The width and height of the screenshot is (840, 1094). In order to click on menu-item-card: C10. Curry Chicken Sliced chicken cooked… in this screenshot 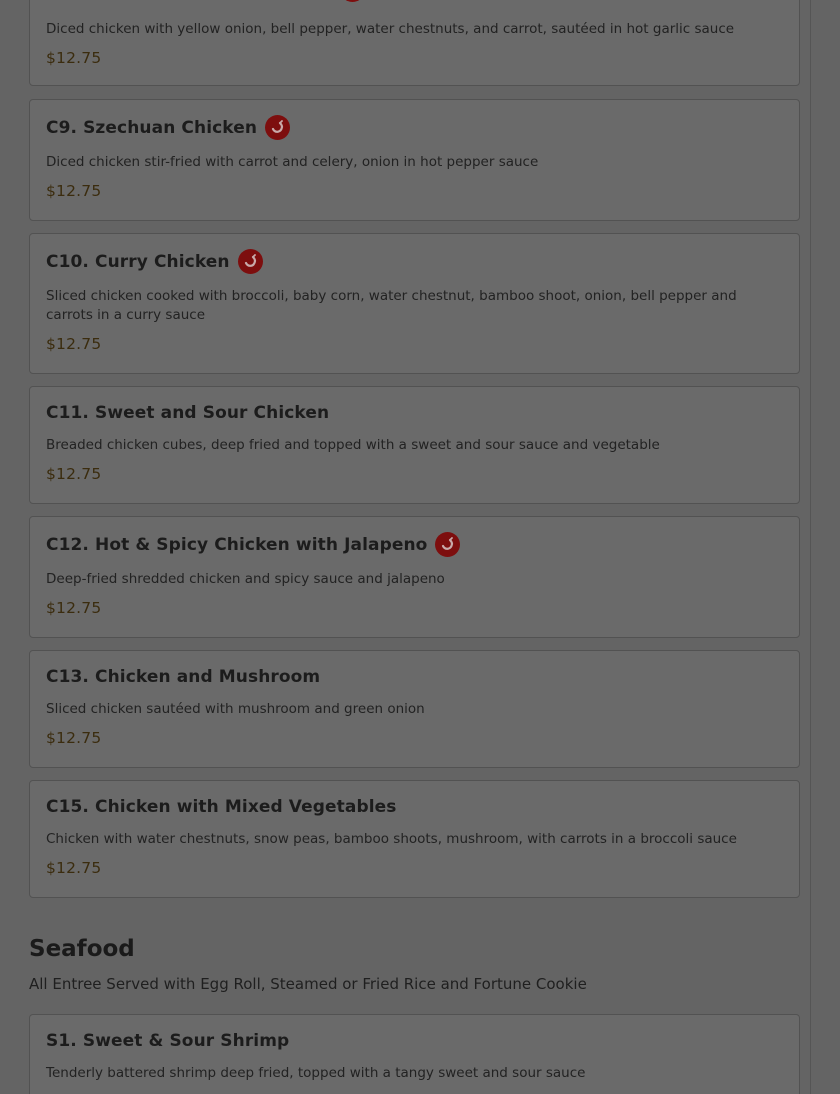, I will do `click(414, 303)`.